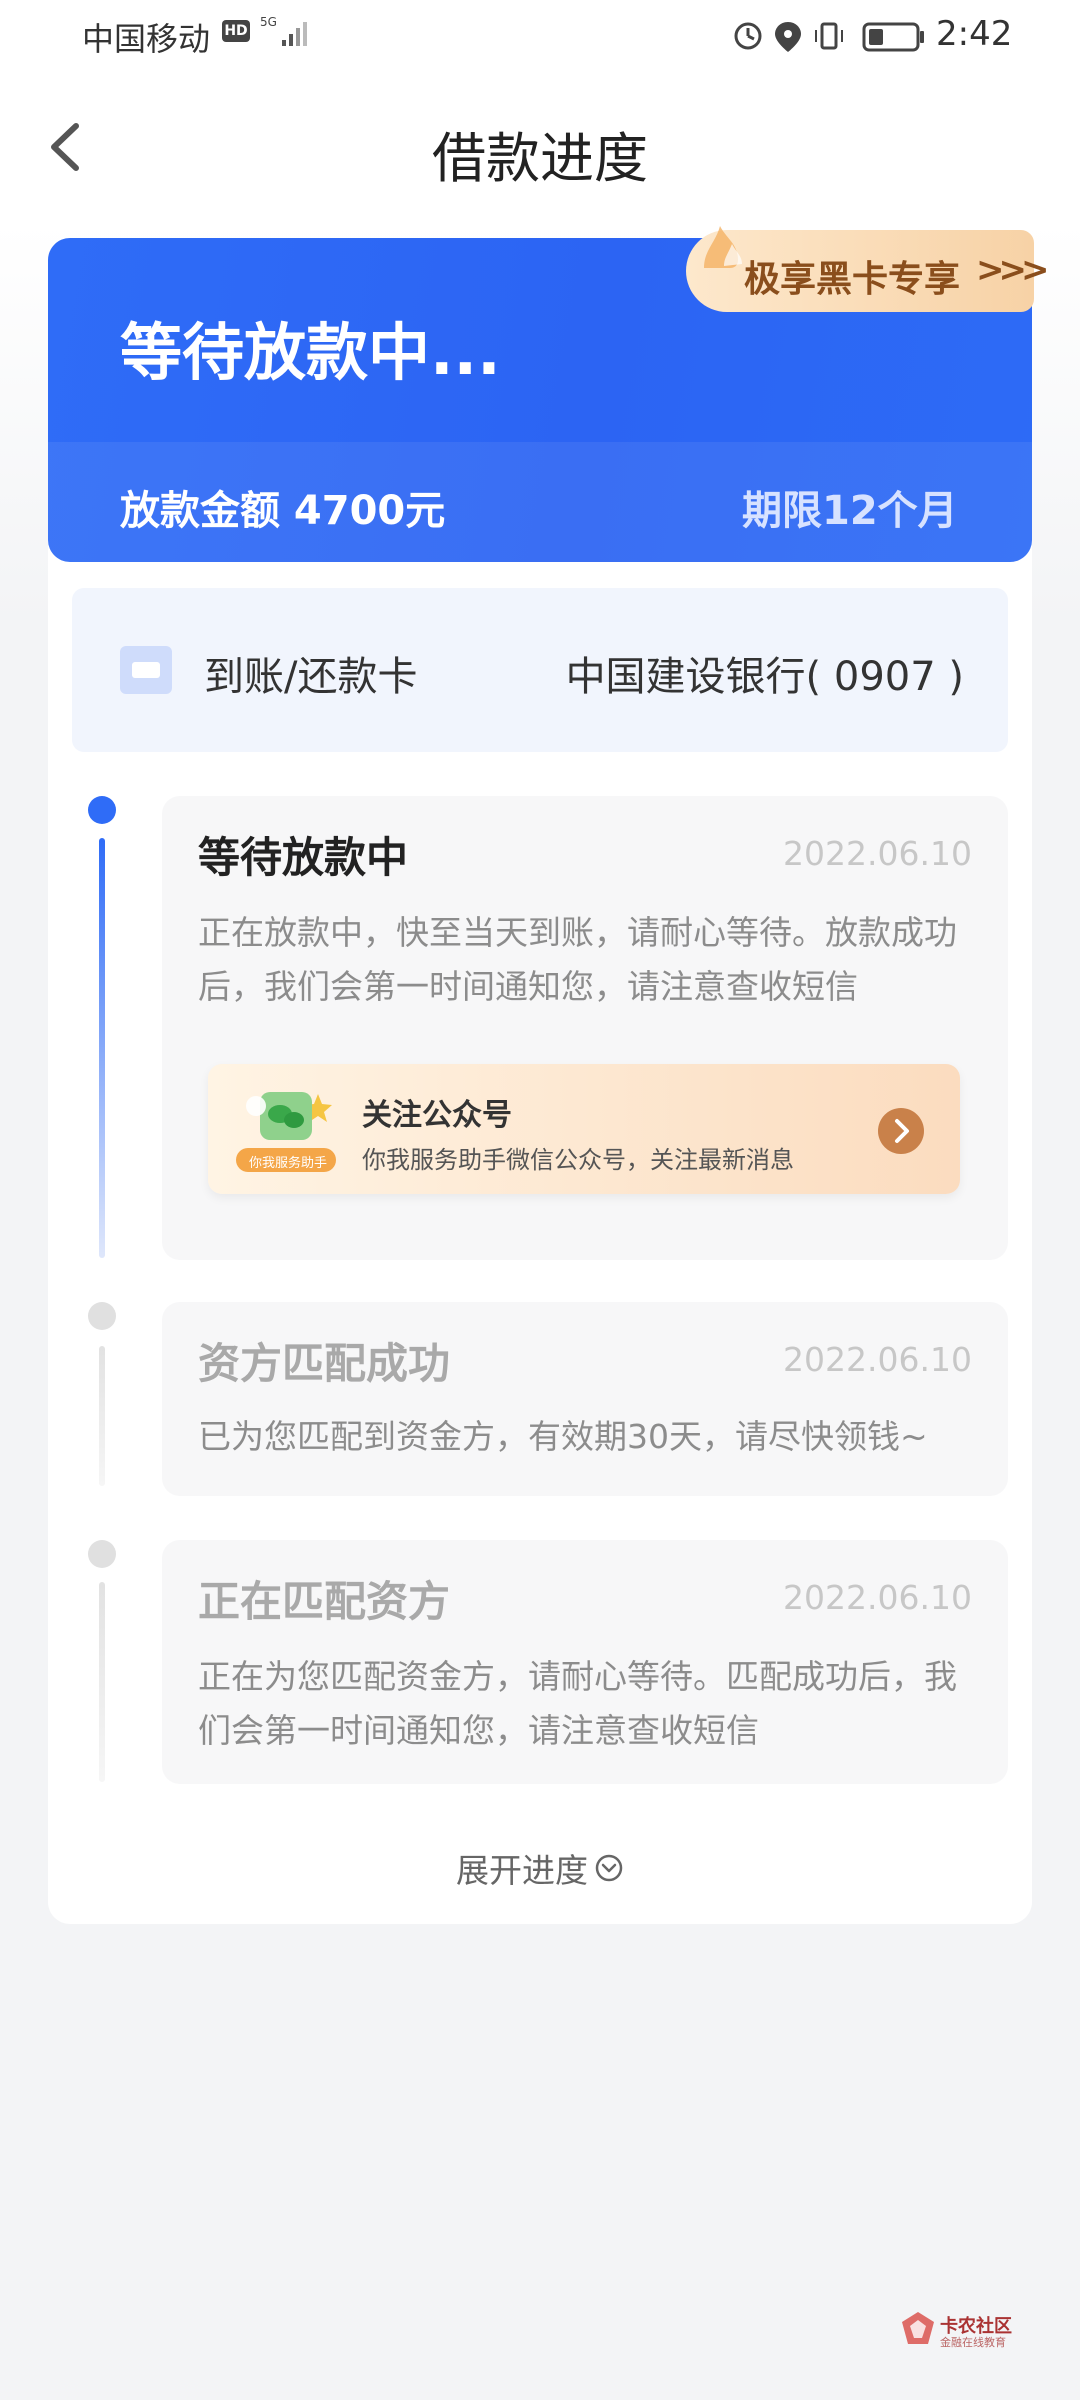 The height and width of the screenshot is (2400, 1080). I want to click on timeline-dot-active, so click(102, 810).